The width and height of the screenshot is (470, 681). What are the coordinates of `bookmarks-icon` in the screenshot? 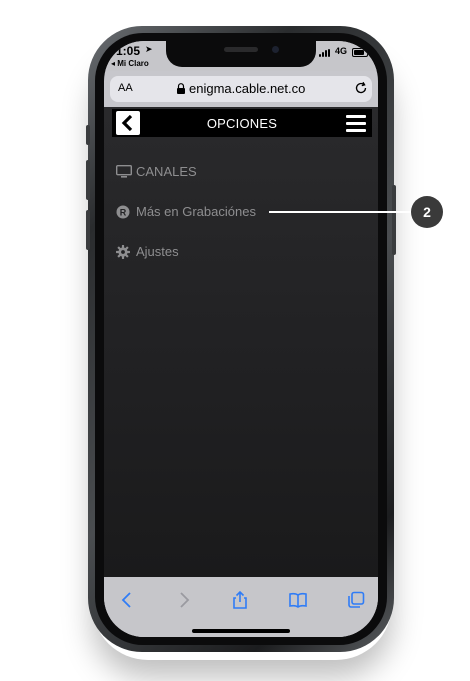 It's located at (298, 600).